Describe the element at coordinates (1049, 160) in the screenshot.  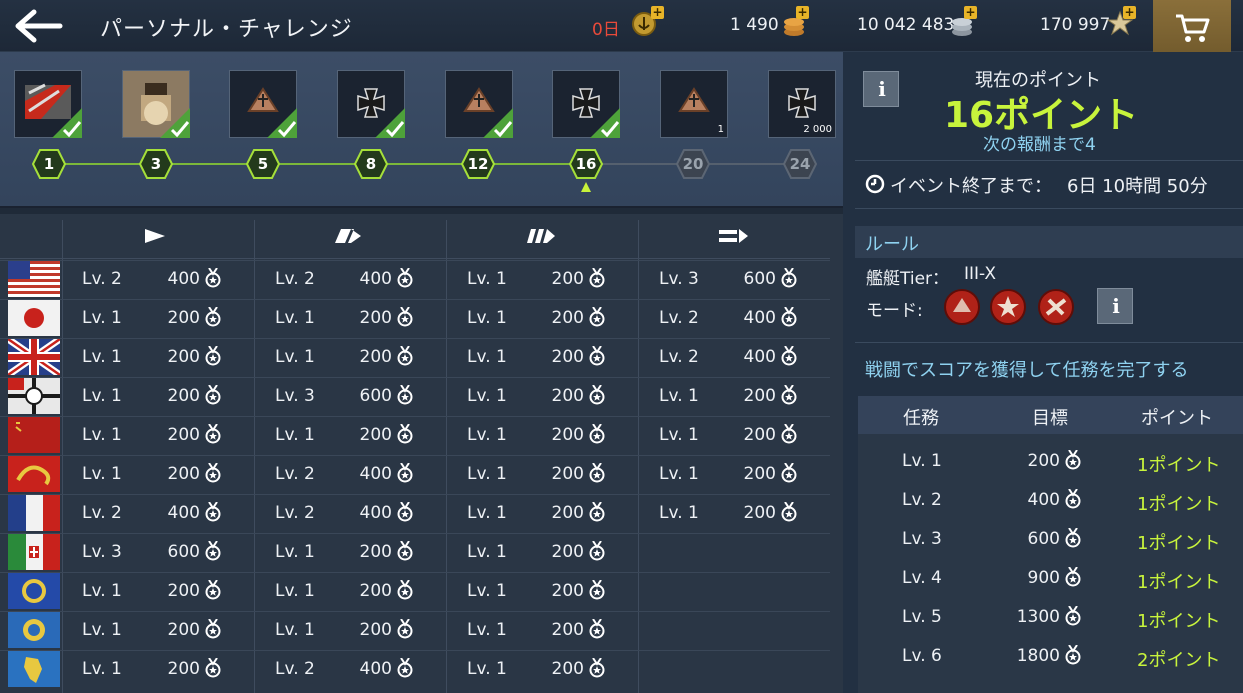
I see `divider` at that location.